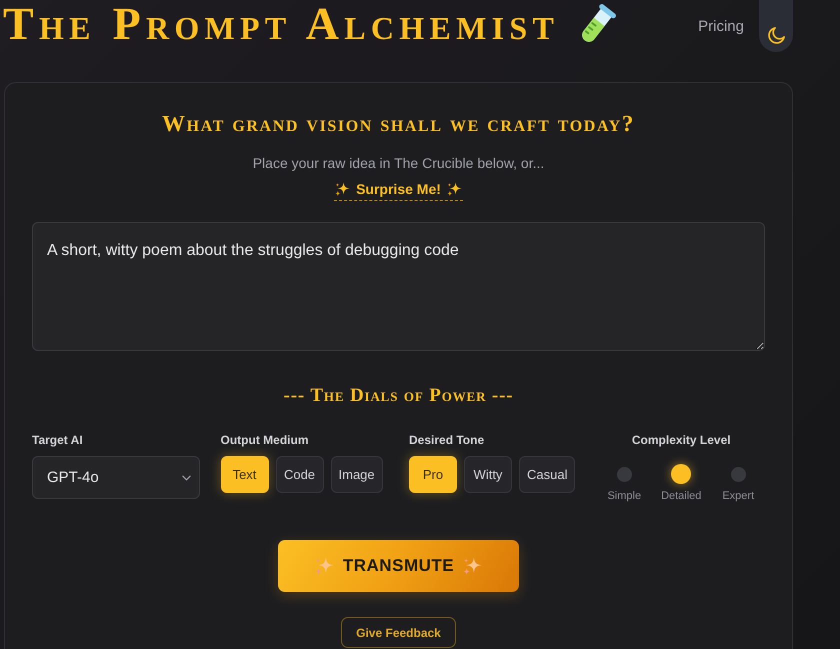 The width and height of the screenshot is (840, 649). What do you see at coordinates (738, 479) in the screenshot?
I see `complexity-option: Expert` at bounding box center [738, 479].